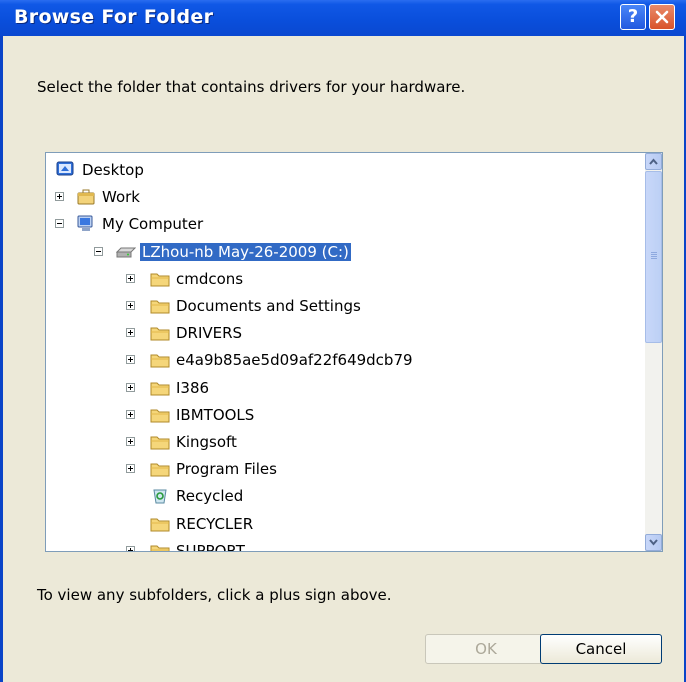  What do you see at coordinates (601, 649) in the screenshot?
I see `cancel-button: Cancel` at bounding box center [601, 649].